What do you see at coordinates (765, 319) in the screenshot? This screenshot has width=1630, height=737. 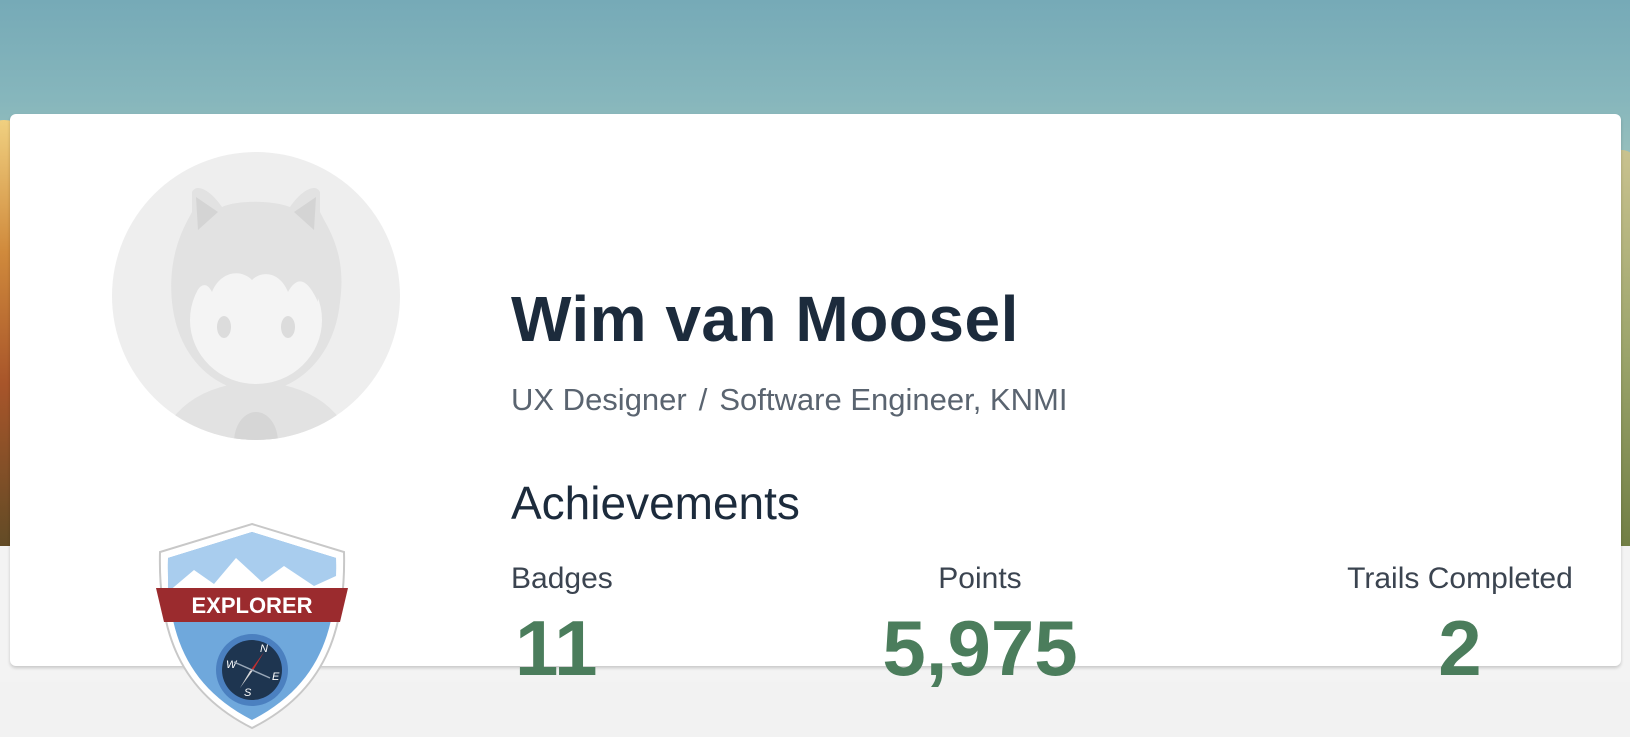 I see `profile-name: Wim van Moosel` at bounding box center [765, 319].